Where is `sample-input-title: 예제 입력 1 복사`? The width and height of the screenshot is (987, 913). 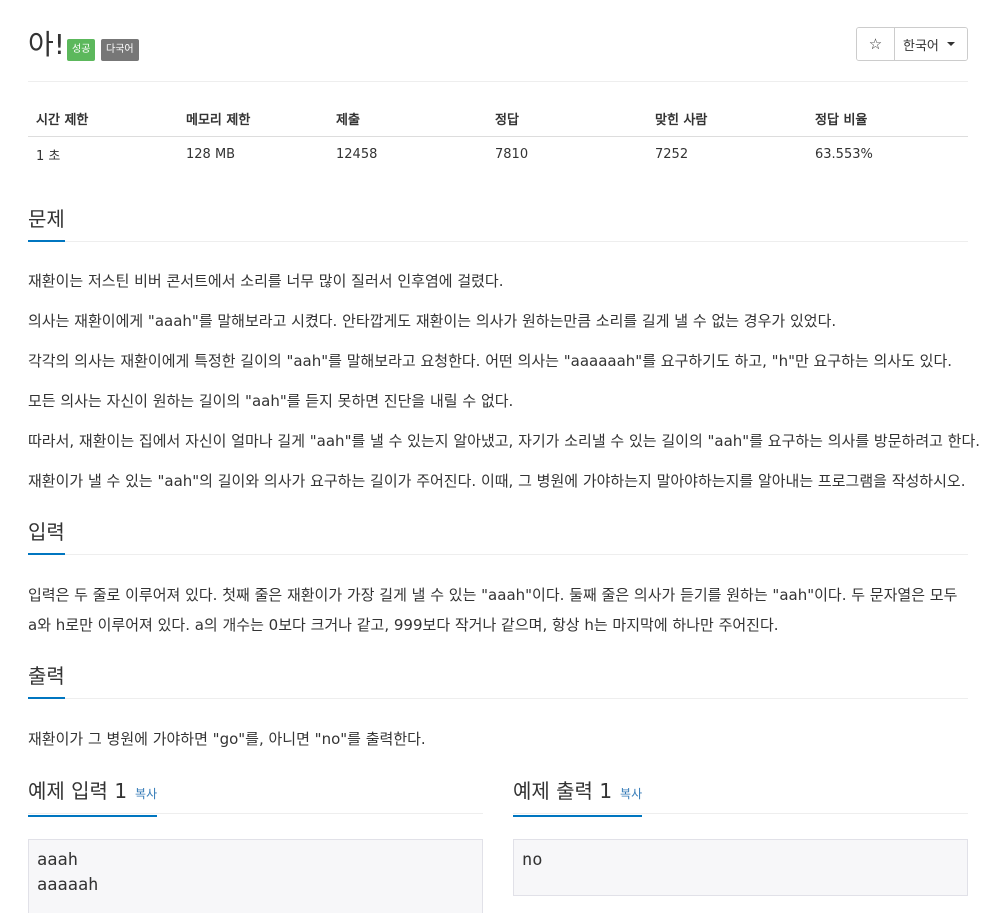 sample-input-title: 예제 입력 1 복사 is located at coordinates (93, 796).